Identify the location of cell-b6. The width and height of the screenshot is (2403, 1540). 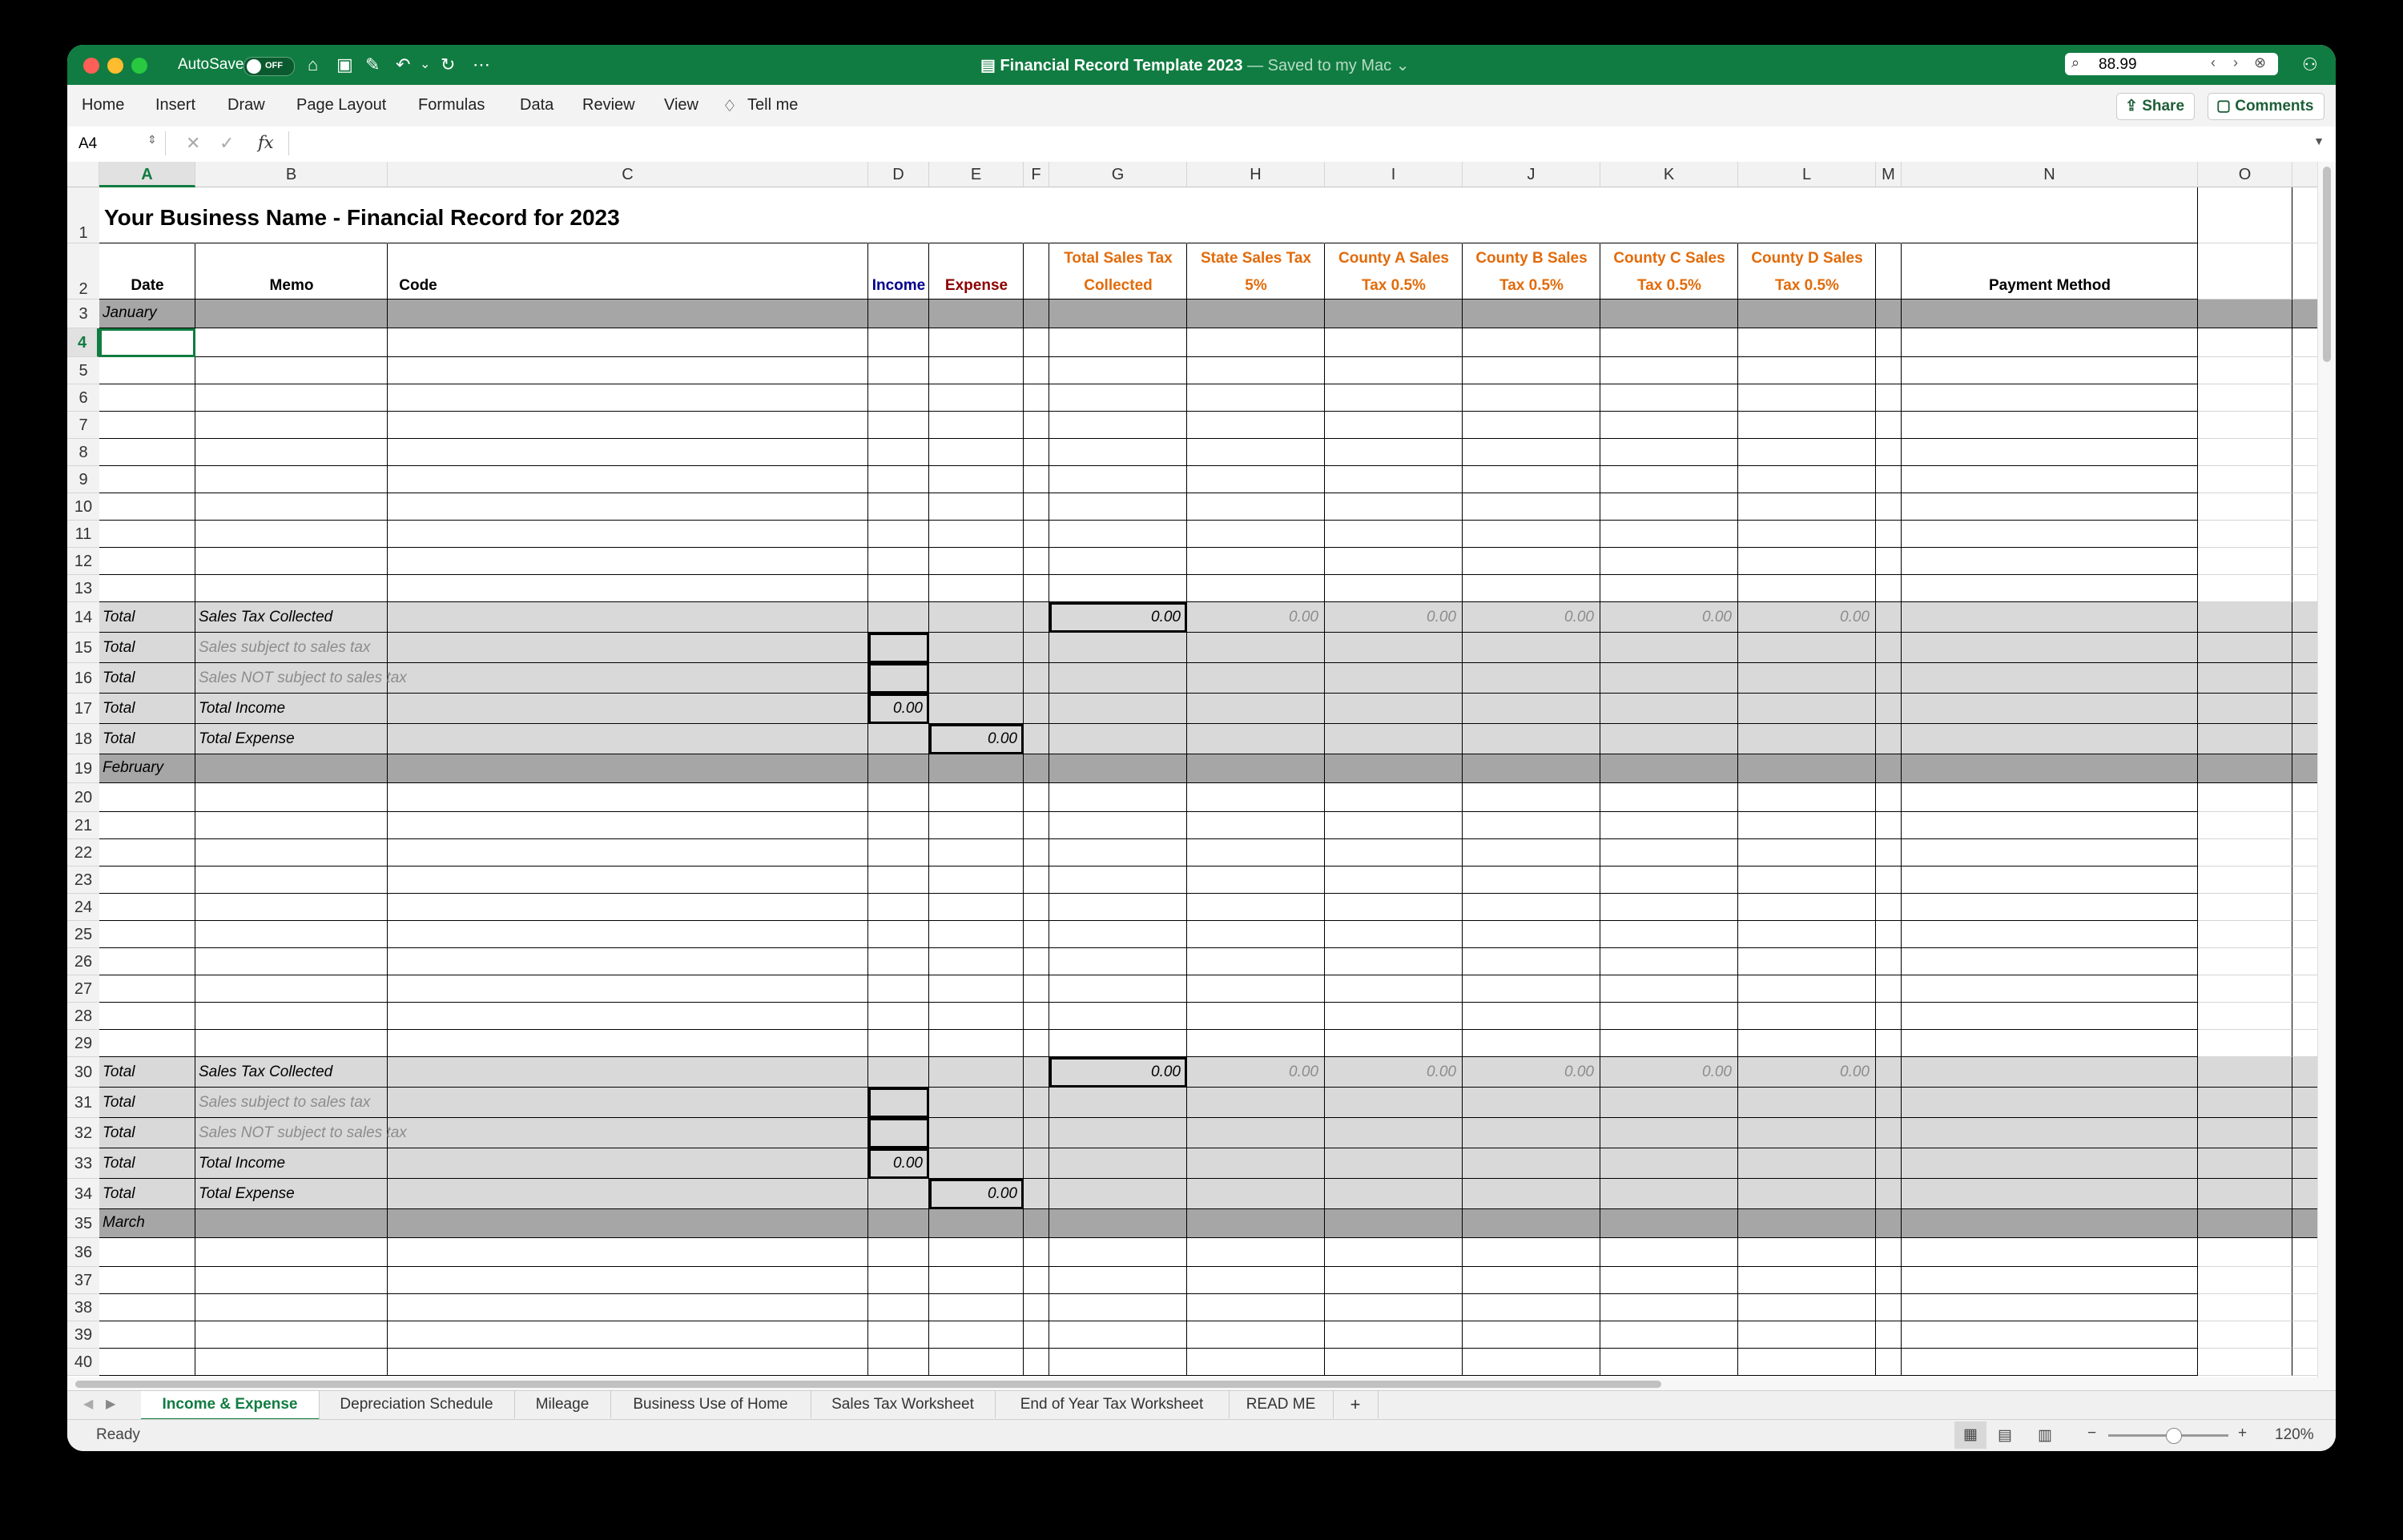
(291, 398).